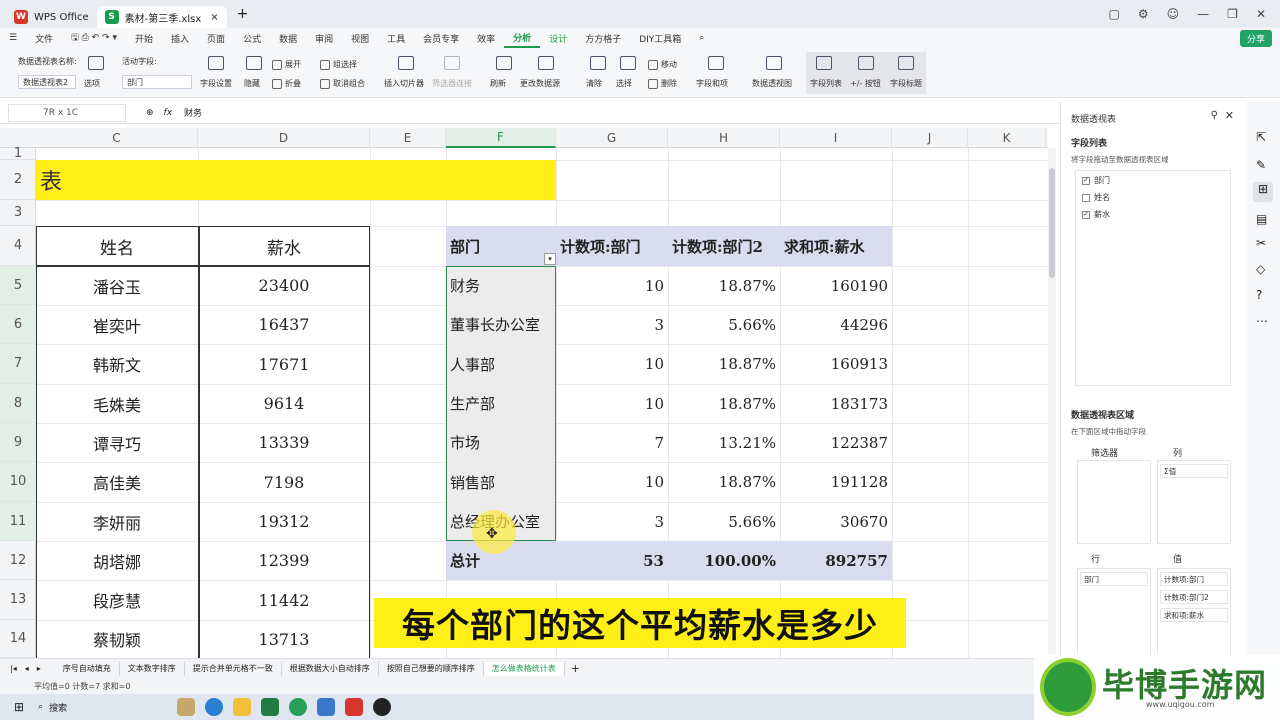 This screenshot has width=1280, height=720. Describe the element at coordinates (18, 246) in the screenshot. I see `row-header: 4` at that location.